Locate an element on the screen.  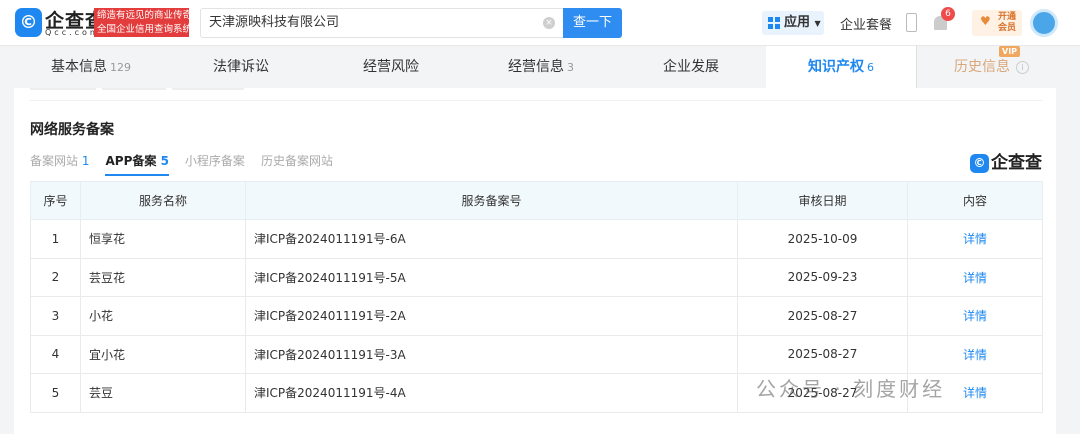
tab-business-info: 经营信息 3 is located at coordinates (541, 67).